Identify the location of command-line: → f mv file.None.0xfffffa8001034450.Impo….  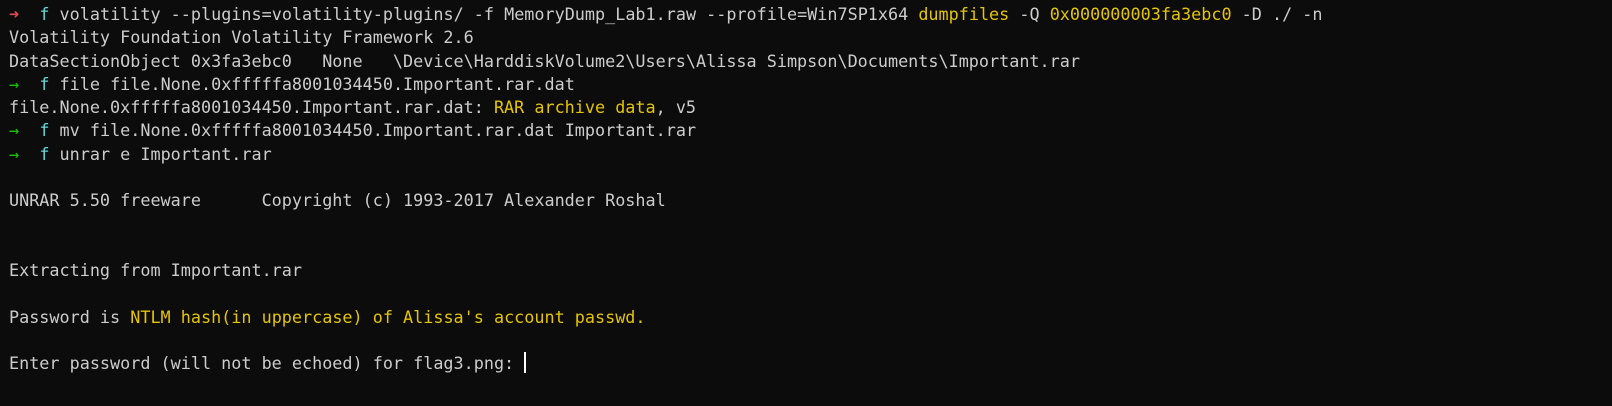
(806, 130).